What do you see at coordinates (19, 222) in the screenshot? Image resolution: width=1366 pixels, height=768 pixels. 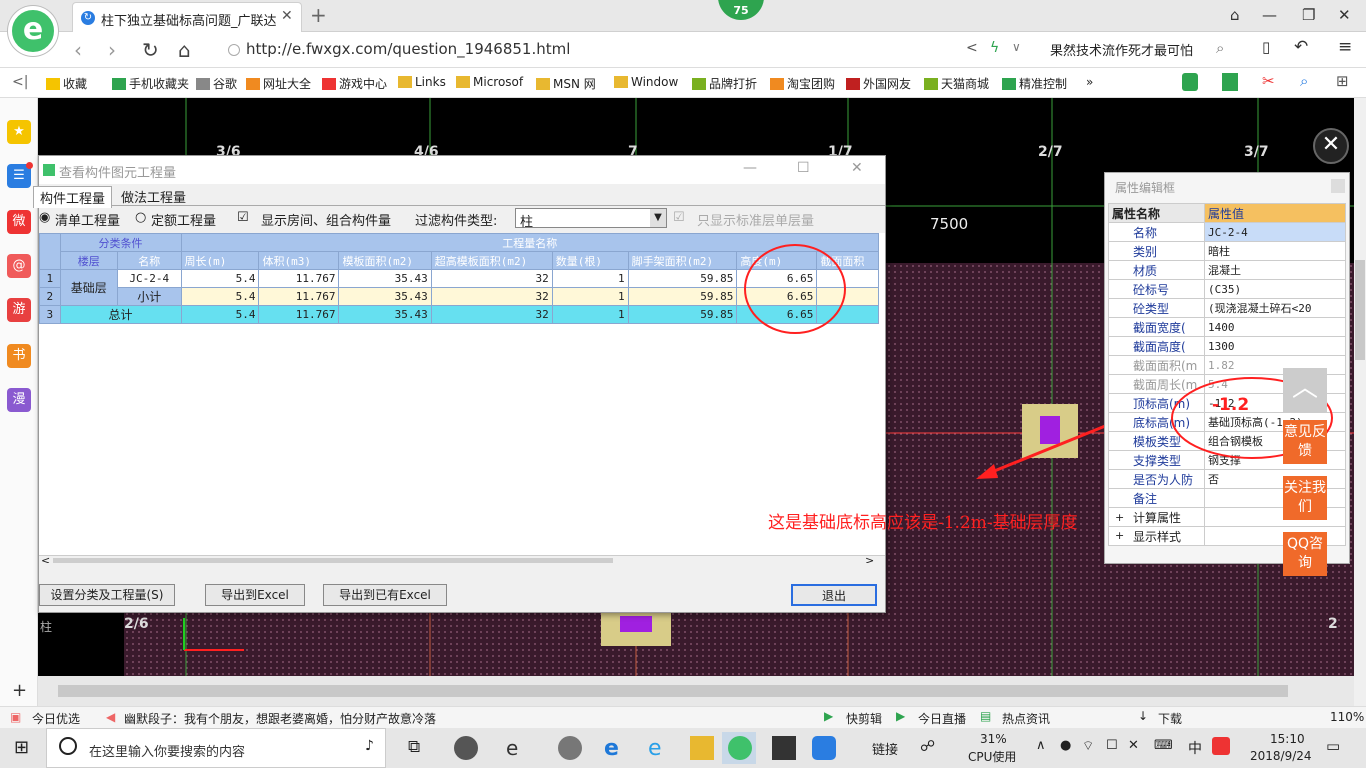 I see `weibo-icon: 微` at bounding box center [19, 222].